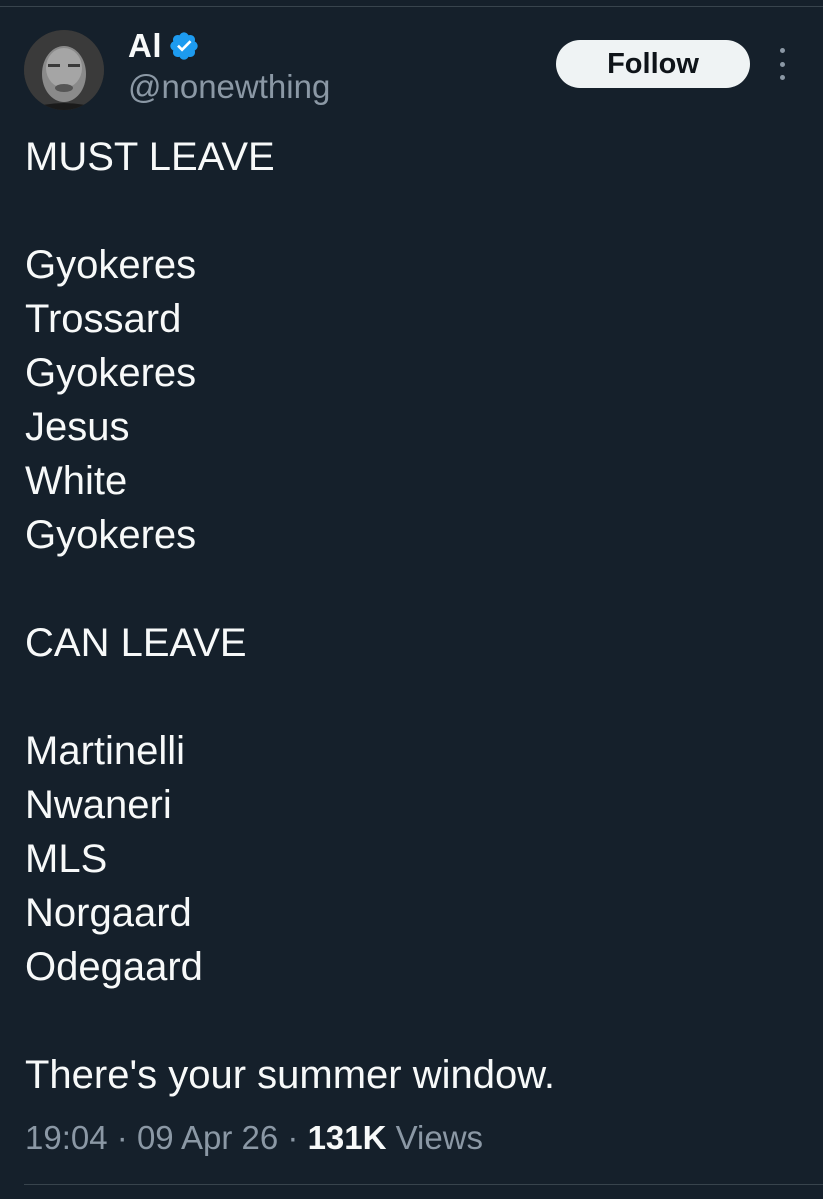  I want to click on avatar, so click(64, 70).